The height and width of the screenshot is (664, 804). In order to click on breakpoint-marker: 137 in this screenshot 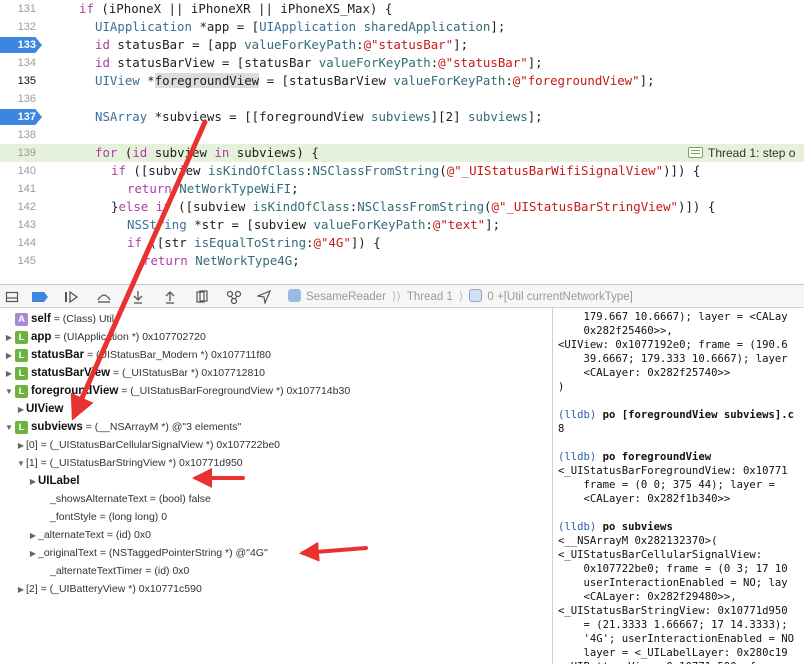, I will do `click(21, 117)`.